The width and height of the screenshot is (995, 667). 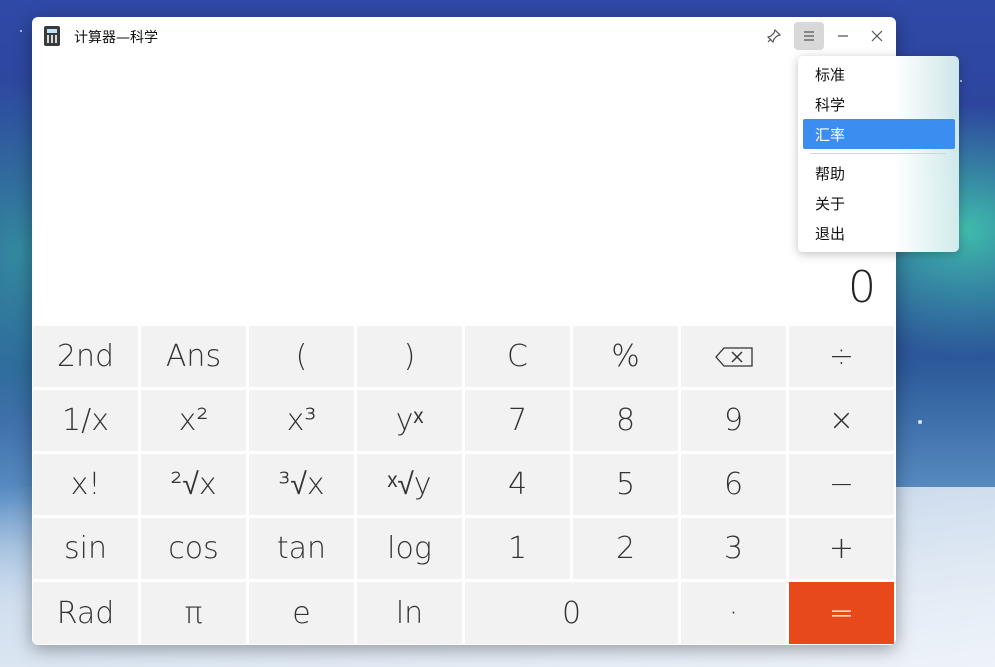 What do you see at coordinates (301, 356) in the screenshot?
I see `key-open-paren: (` at bounding box center [301, 356].